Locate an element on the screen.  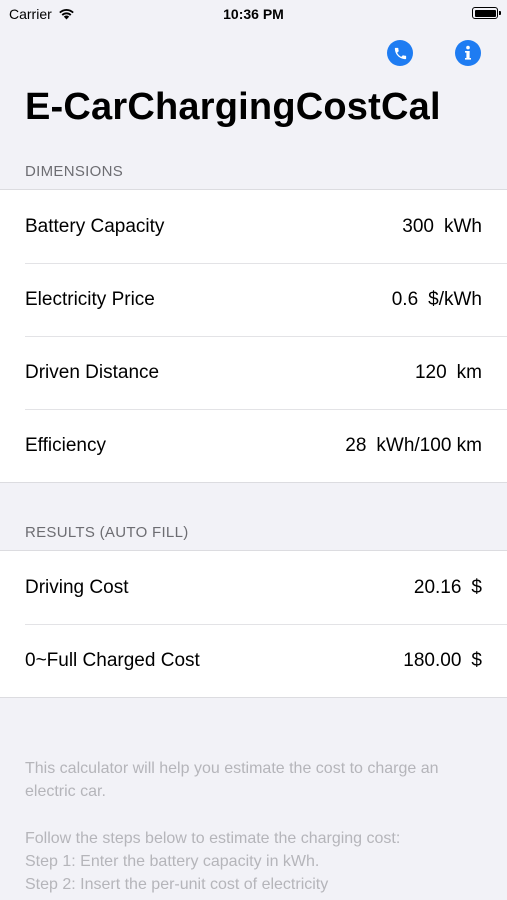
nav-bar-actions is located at coordinates (434, 53).